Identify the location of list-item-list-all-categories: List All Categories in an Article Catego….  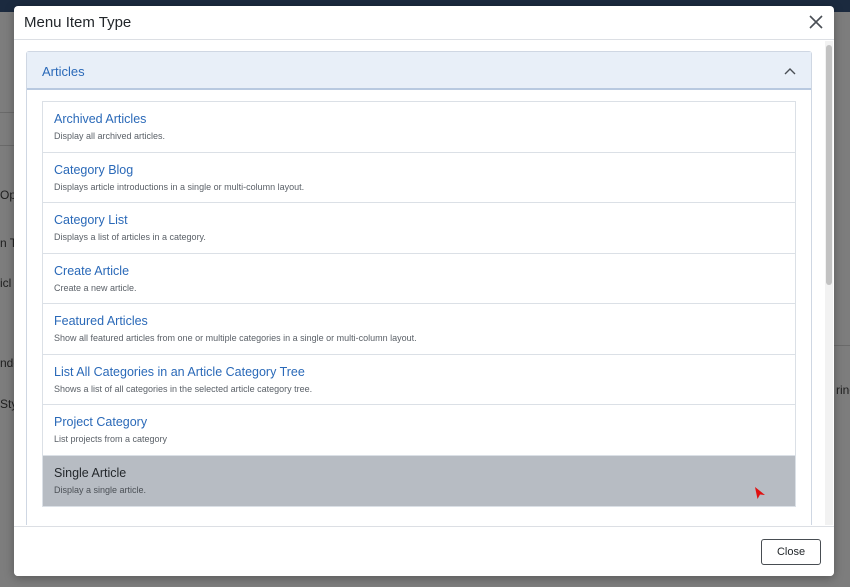
(419, 379).